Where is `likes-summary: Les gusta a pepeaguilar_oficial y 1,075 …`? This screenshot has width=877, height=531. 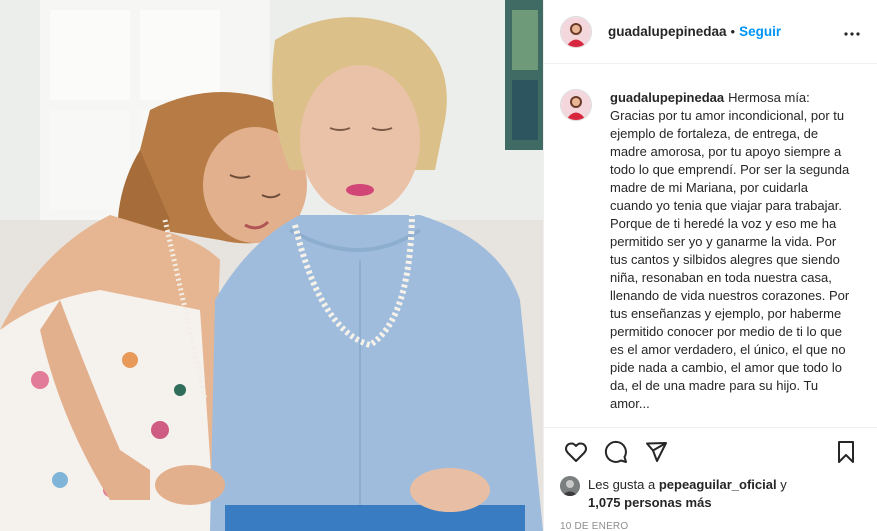
likes-summary: Les gusta a pepeaguilar_oficial y 1,075 … is located at coordinates (711, 494).